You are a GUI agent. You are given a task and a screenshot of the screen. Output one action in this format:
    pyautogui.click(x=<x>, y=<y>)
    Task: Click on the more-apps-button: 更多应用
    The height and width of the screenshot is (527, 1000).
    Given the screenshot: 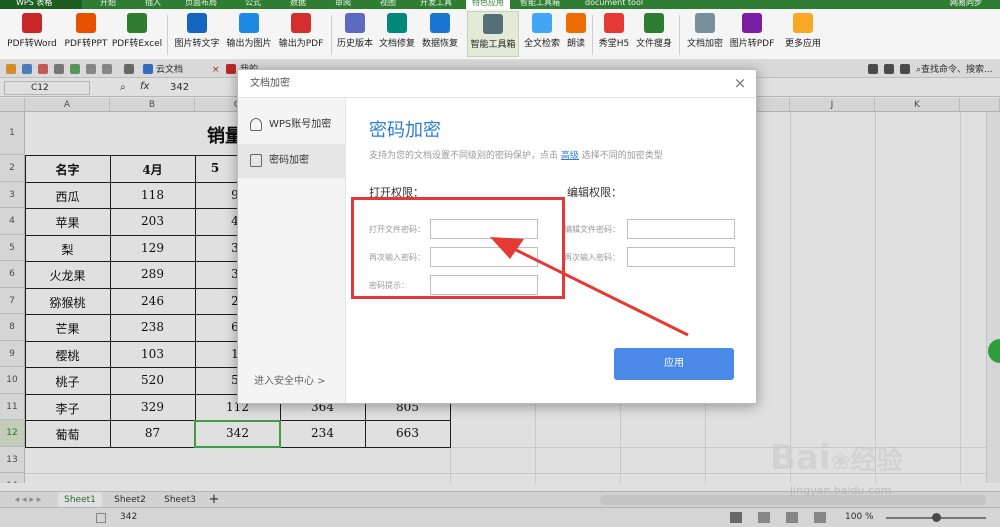 What is the action you would take?
    pyautogui.click(x=803, y=34)
    